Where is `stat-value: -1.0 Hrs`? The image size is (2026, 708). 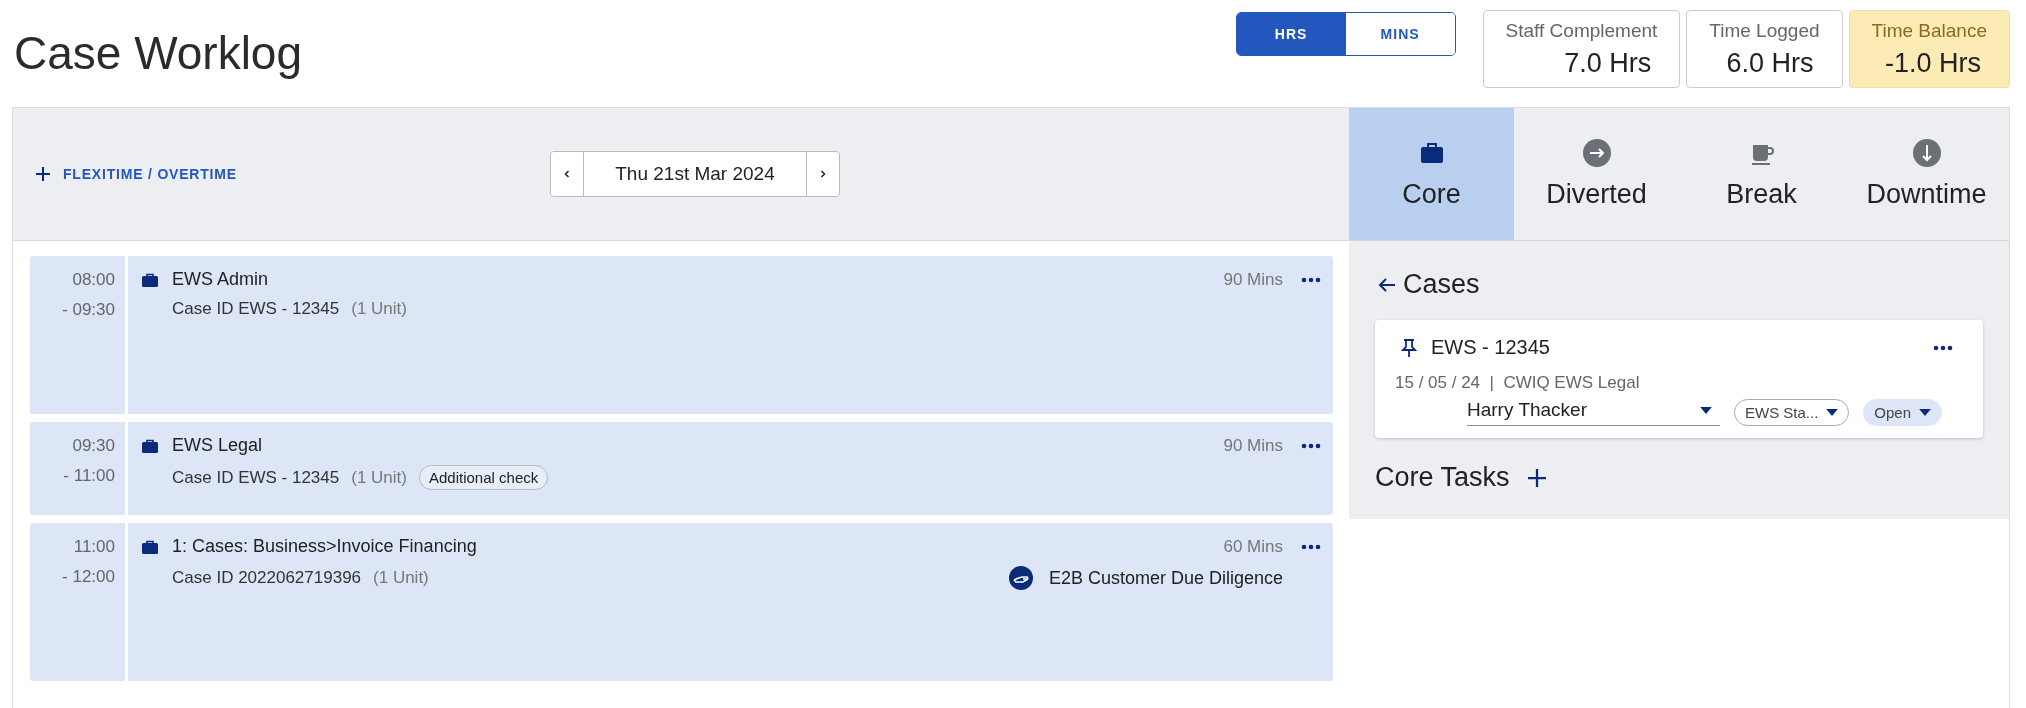 stat-value: -1.0 Hrs is located at coordinates (1933, 63).